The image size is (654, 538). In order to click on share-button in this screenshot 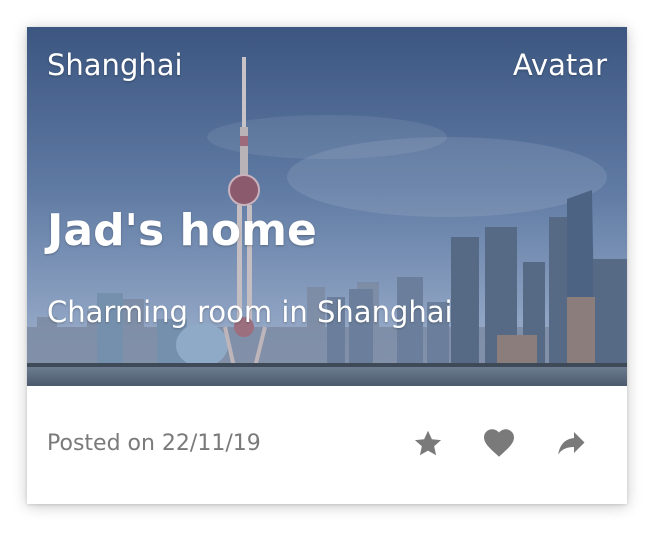, I will do `click(571, 444)`.